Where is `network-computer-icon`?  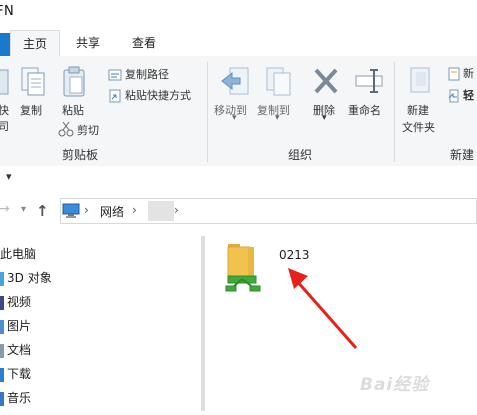
network-computer-icon is located at coordinates (71, 213).